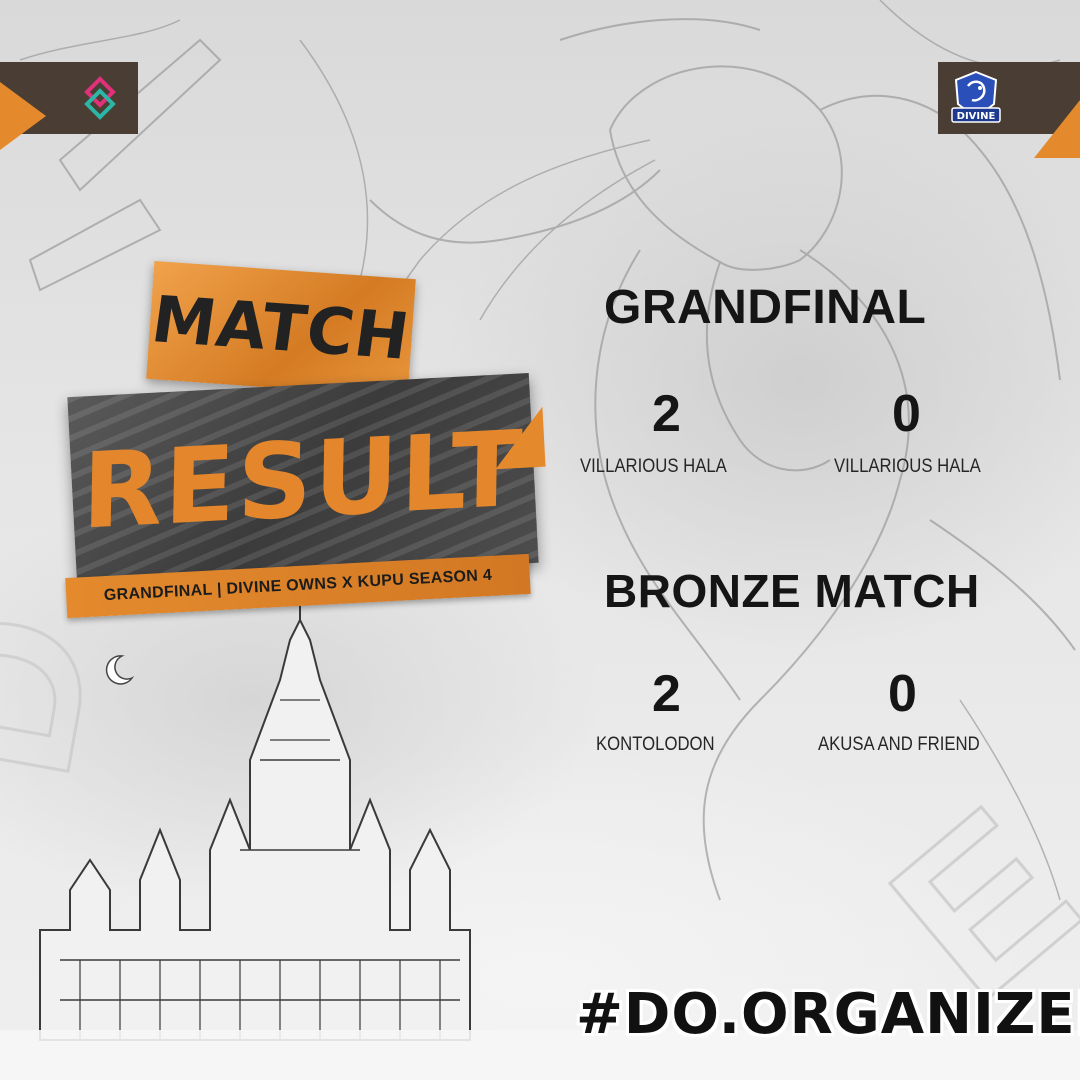 Image resolution: width=1080 pixels, height=1080 pixels. I want to click on organizer-hashtag: #DO.ORGANIZER, so click(828, 1014).